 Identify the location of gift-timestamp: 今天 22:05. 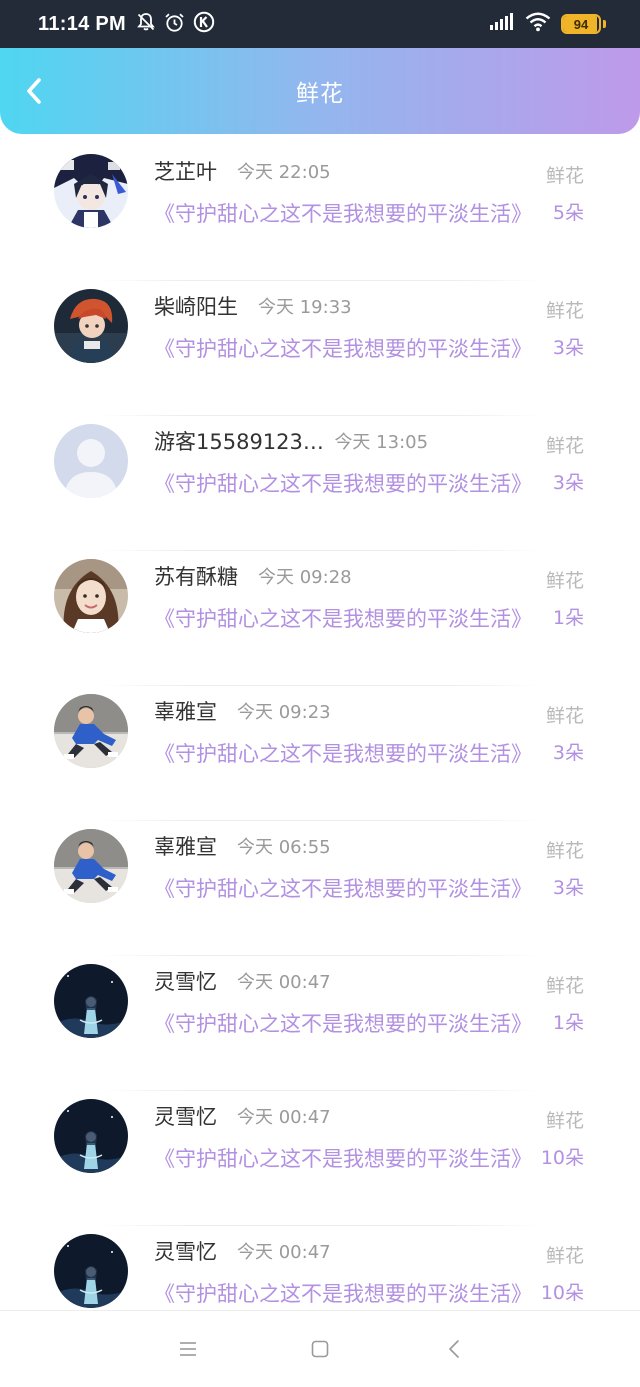
(284, 172).